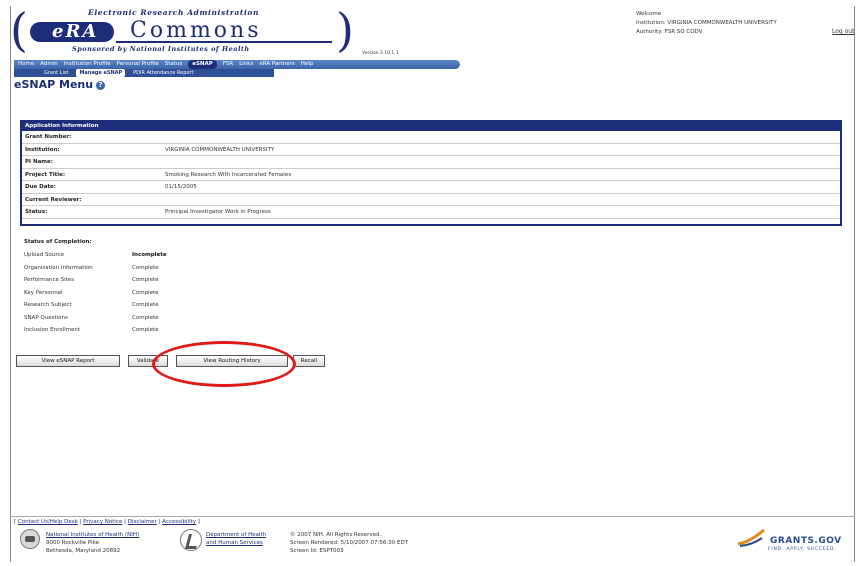  I want to click on hhs-line1: Department of Health, so click(236, 535).